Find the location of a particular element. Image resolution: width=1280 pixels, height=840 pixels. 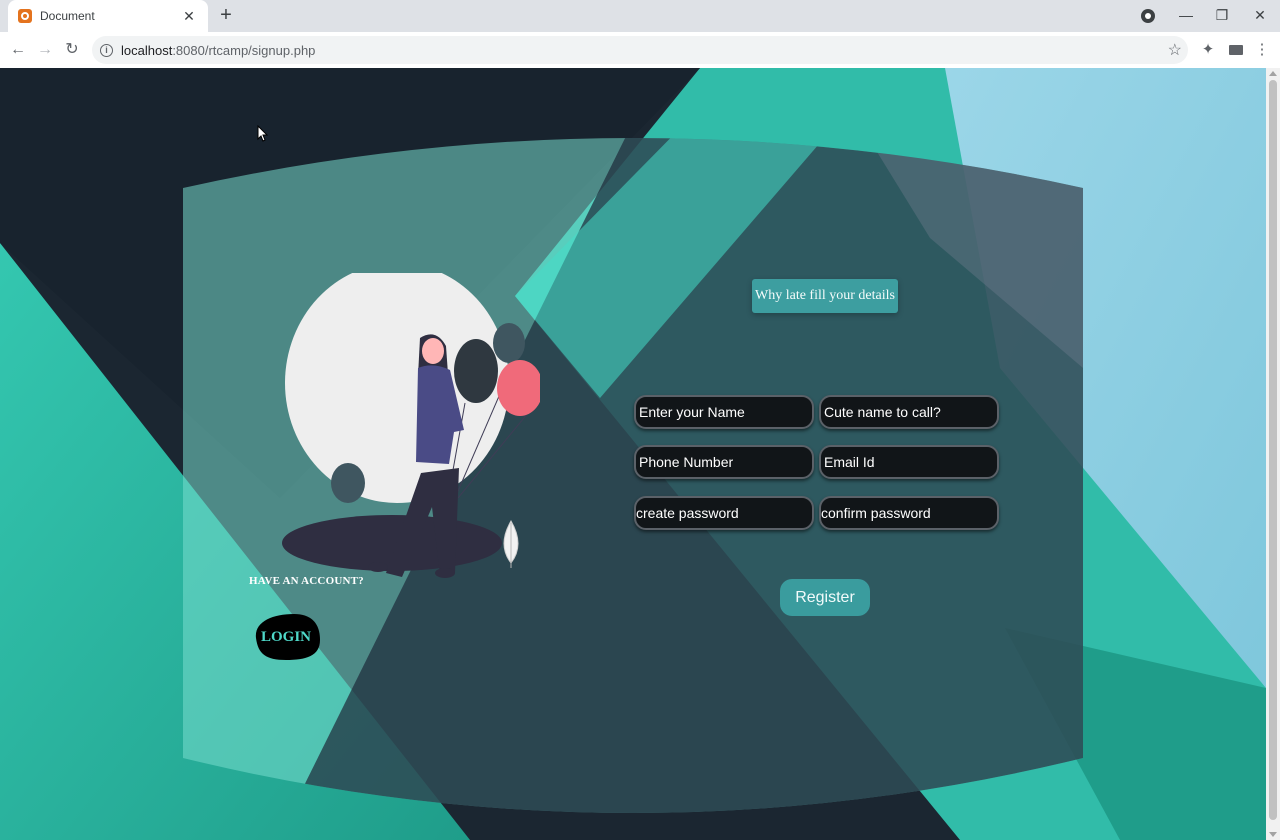

scrollbar-thumb is located at coordinates (1273, 450).